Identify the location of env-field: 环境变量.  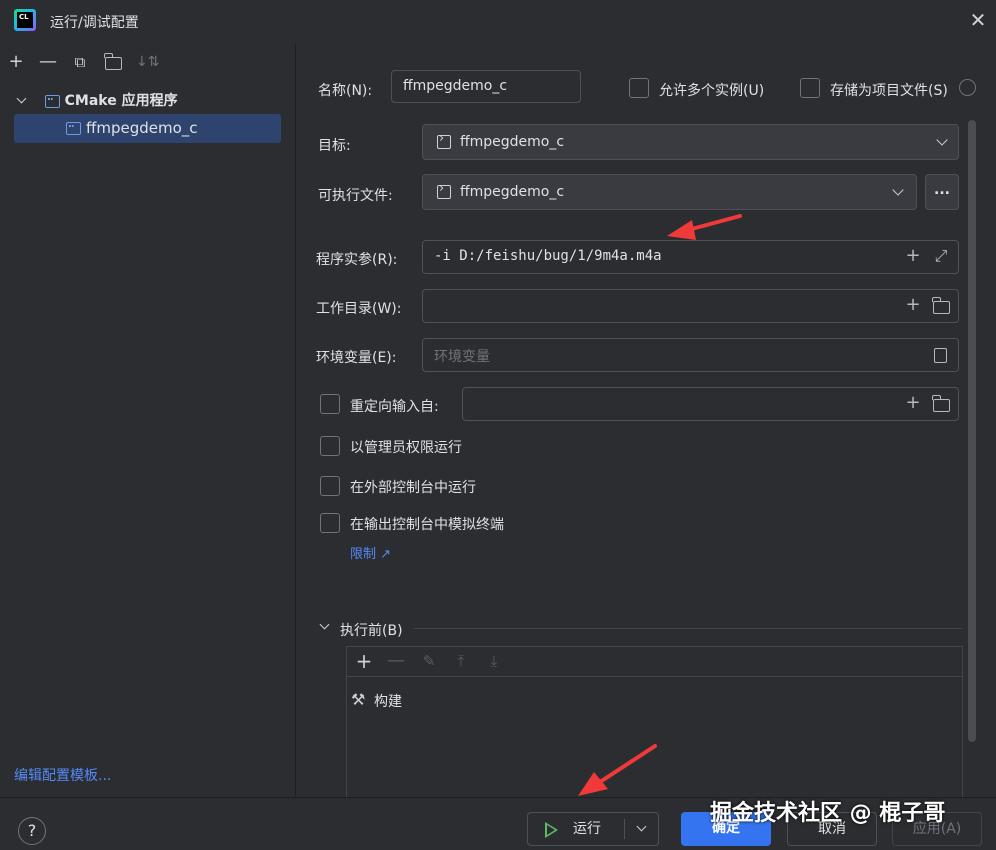
(690, 355).